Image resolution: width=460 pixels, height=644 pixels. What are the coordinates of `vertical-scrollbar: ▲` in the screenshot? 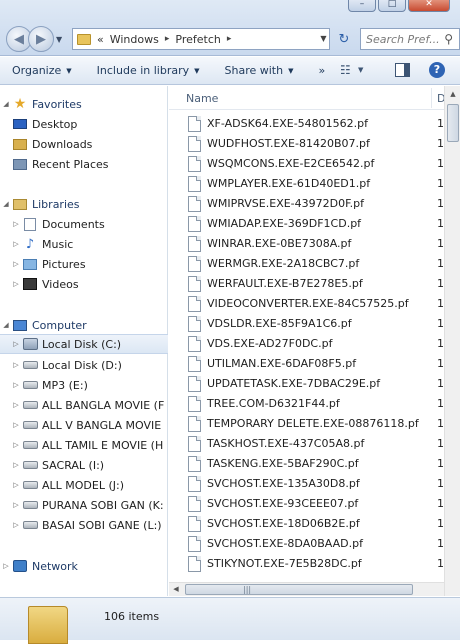 It's located at (452, 341).